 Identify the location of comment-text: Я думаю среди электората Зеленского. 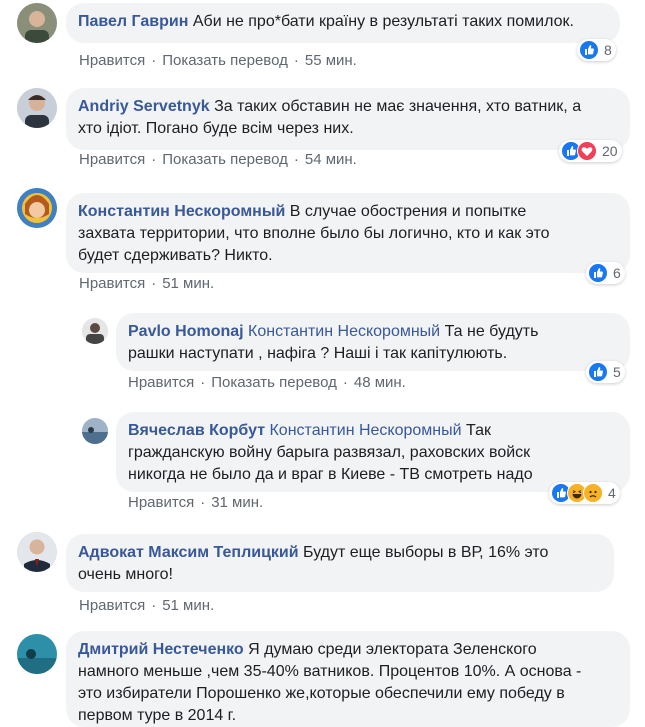
(392, 649).